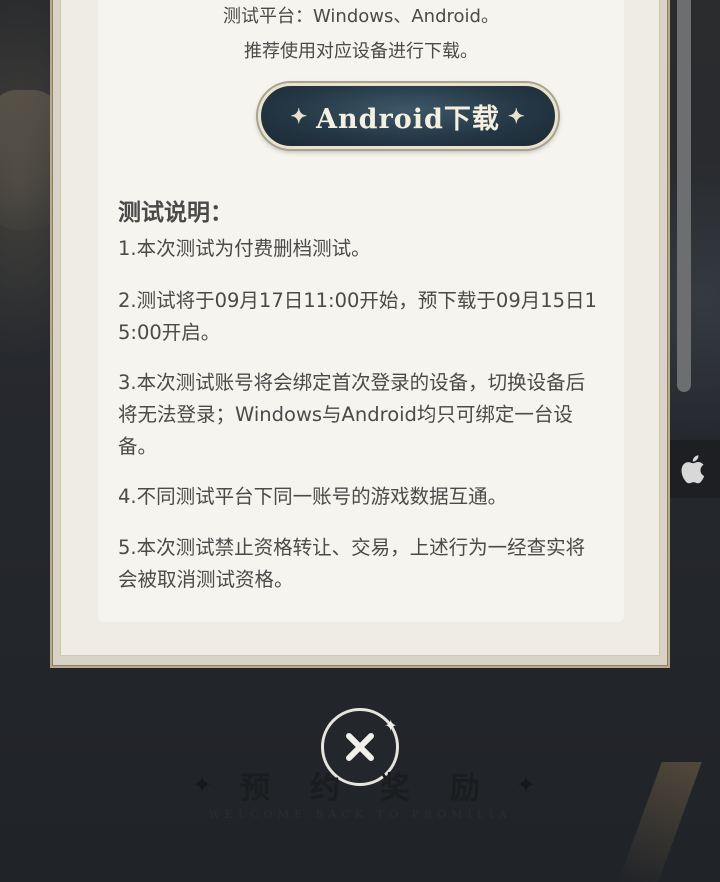  What do you see at coordinates (361, 51) in the screenshot?
I see `recommend-text: 推荐使用对应设备进行下载。` at bounding box center [361, 51].